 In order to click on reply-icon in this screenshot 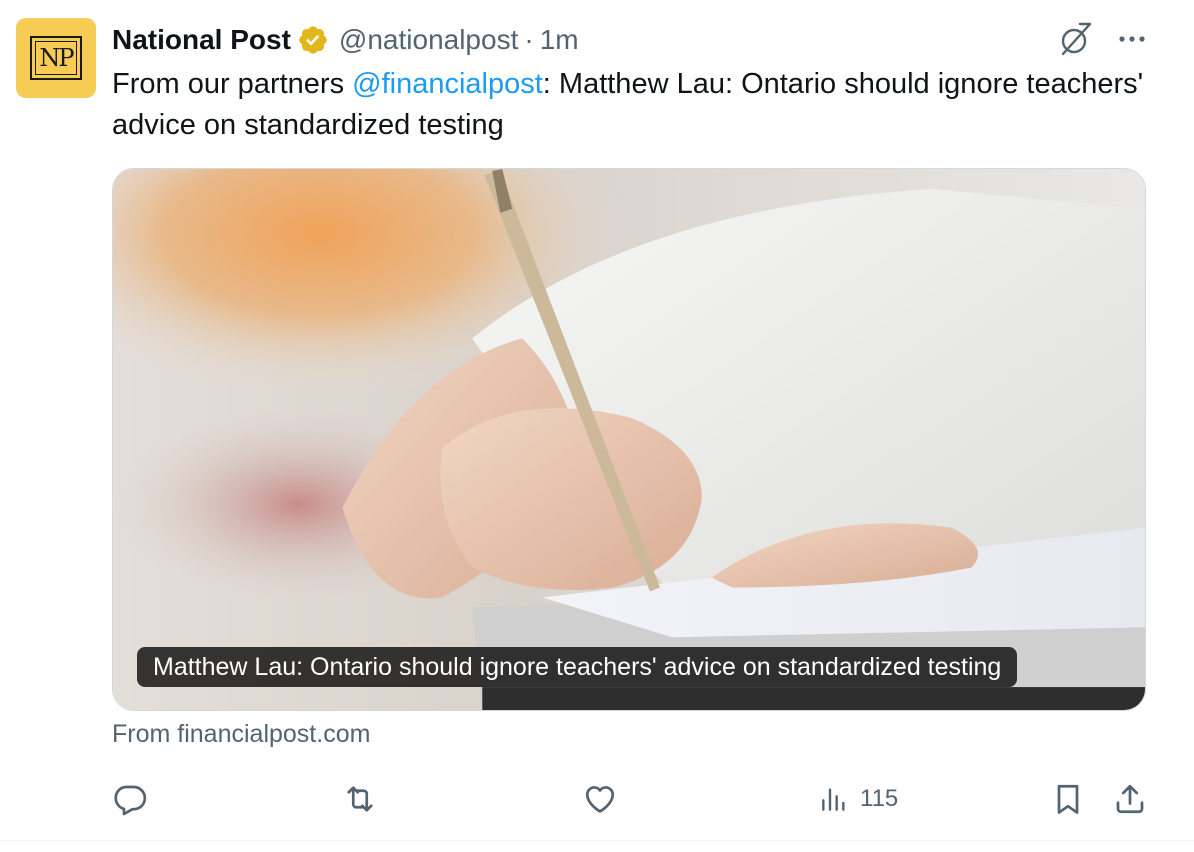, I will do `click(130, 799)`.